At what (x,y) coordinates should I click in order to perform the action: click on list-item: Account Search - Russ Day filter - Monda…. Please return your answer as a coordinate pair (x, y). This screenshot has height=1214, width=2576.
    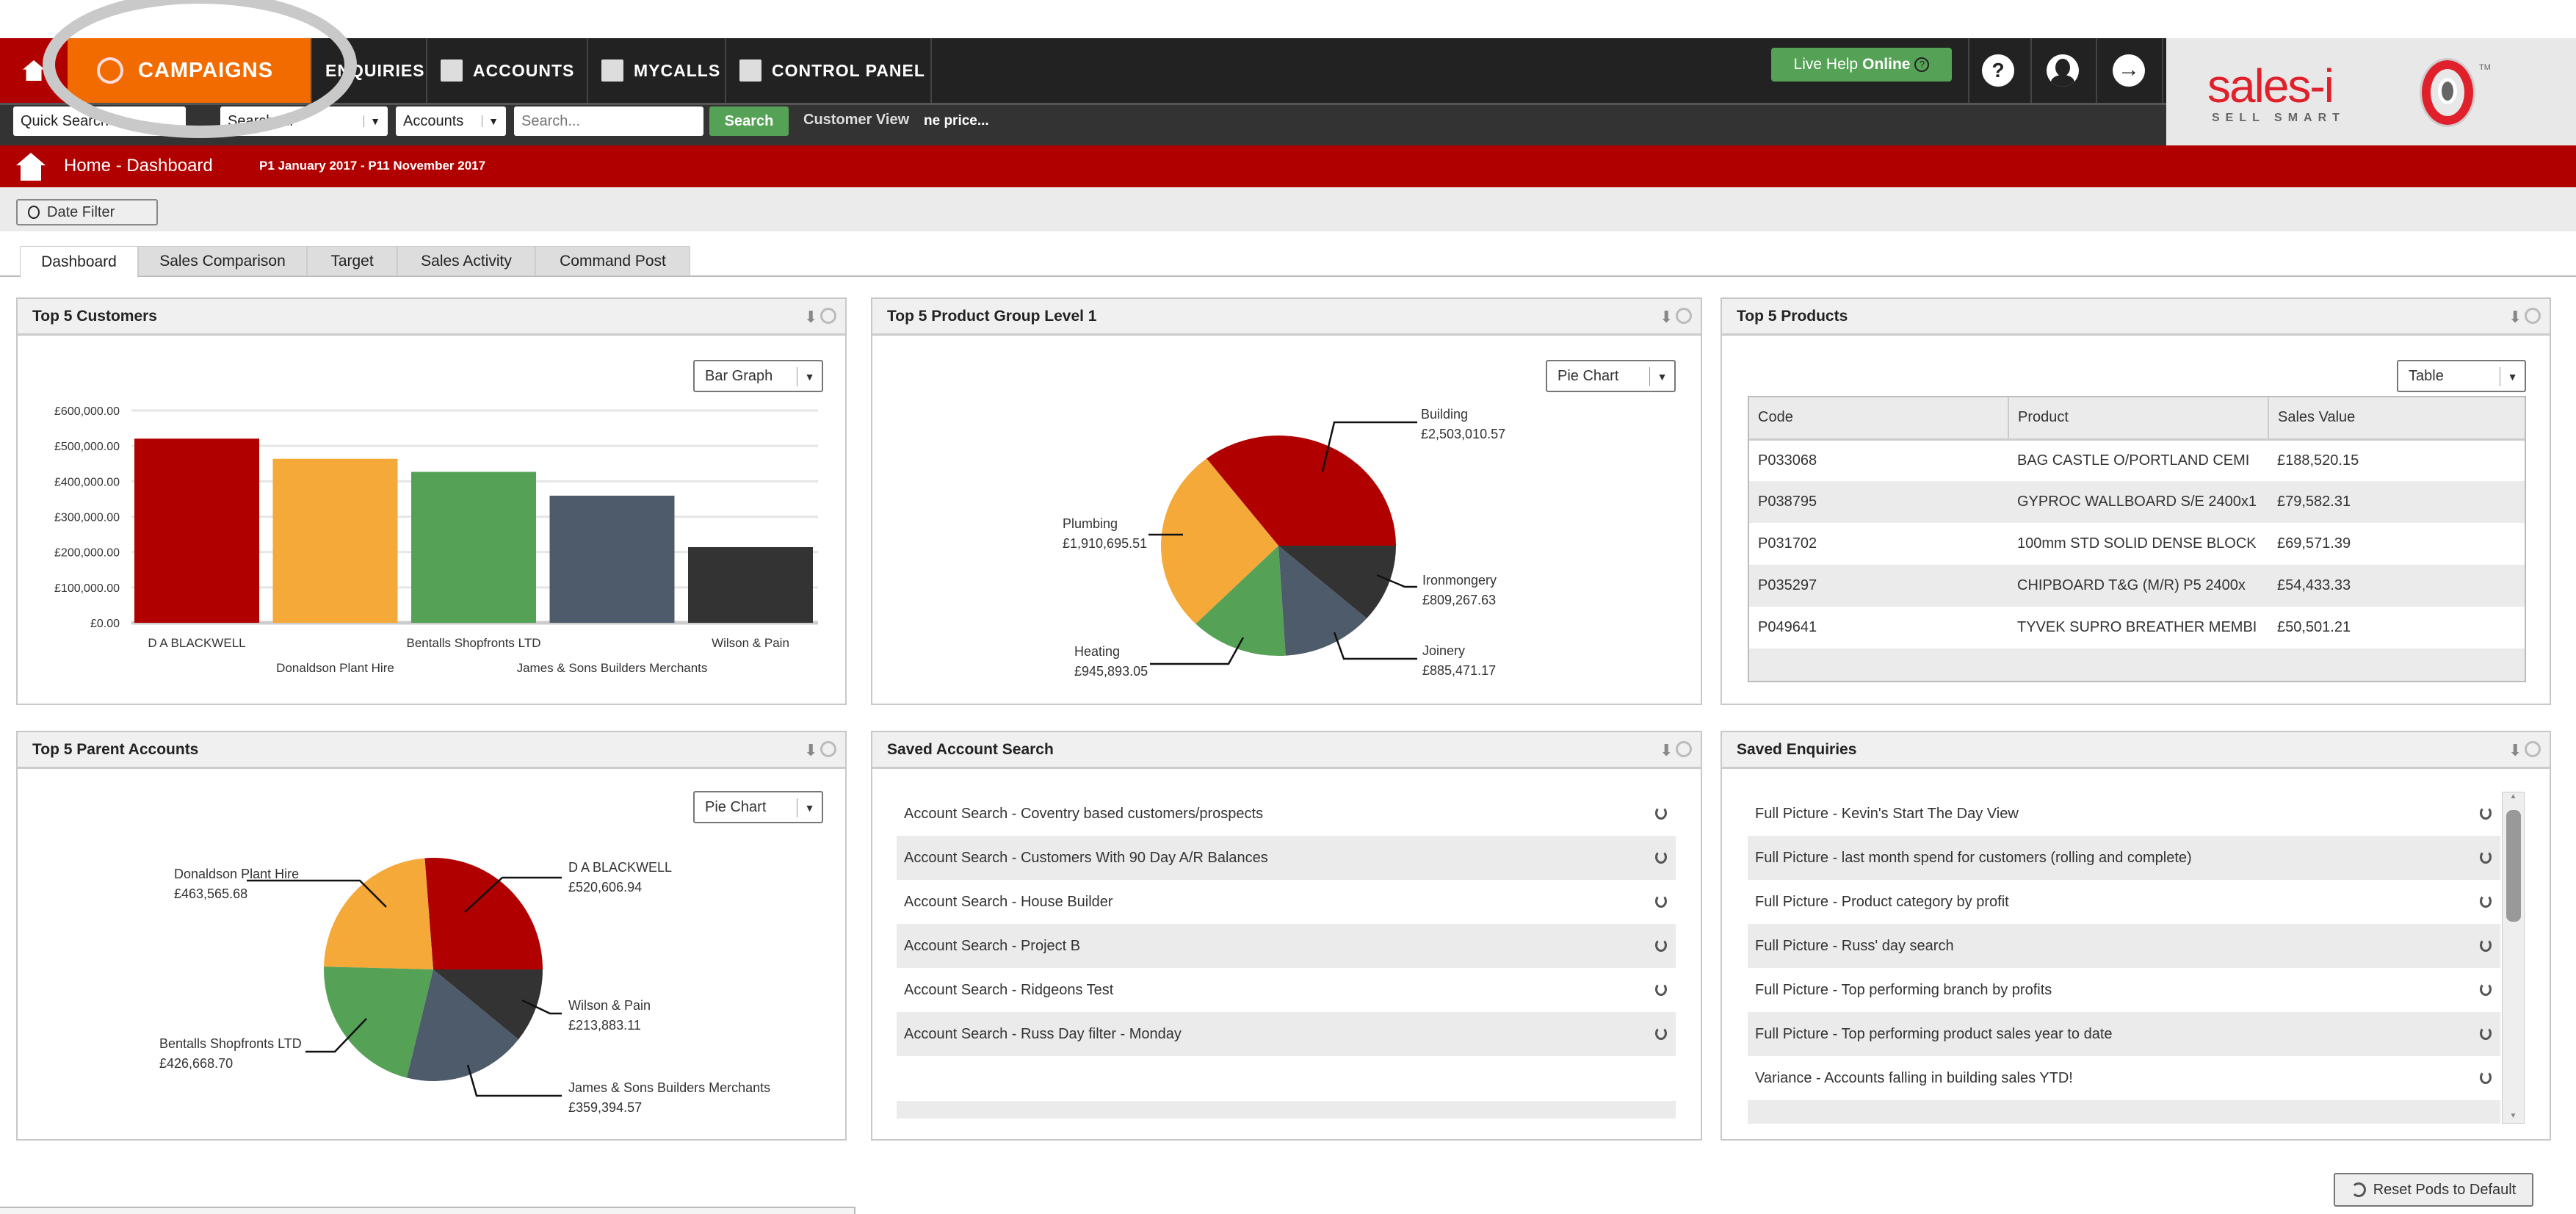
    Looking at the image, I should click on (1286, 1034).